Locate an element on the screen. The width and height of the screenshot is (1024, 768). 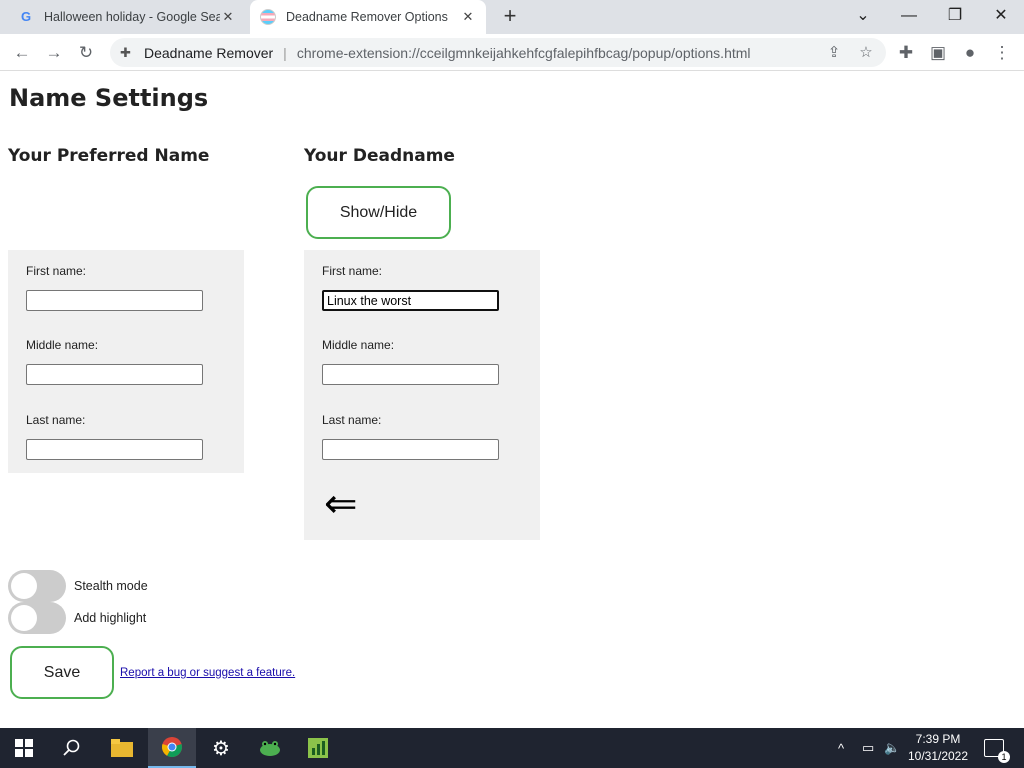
chrome-icon is located at coordinates (172, 748).